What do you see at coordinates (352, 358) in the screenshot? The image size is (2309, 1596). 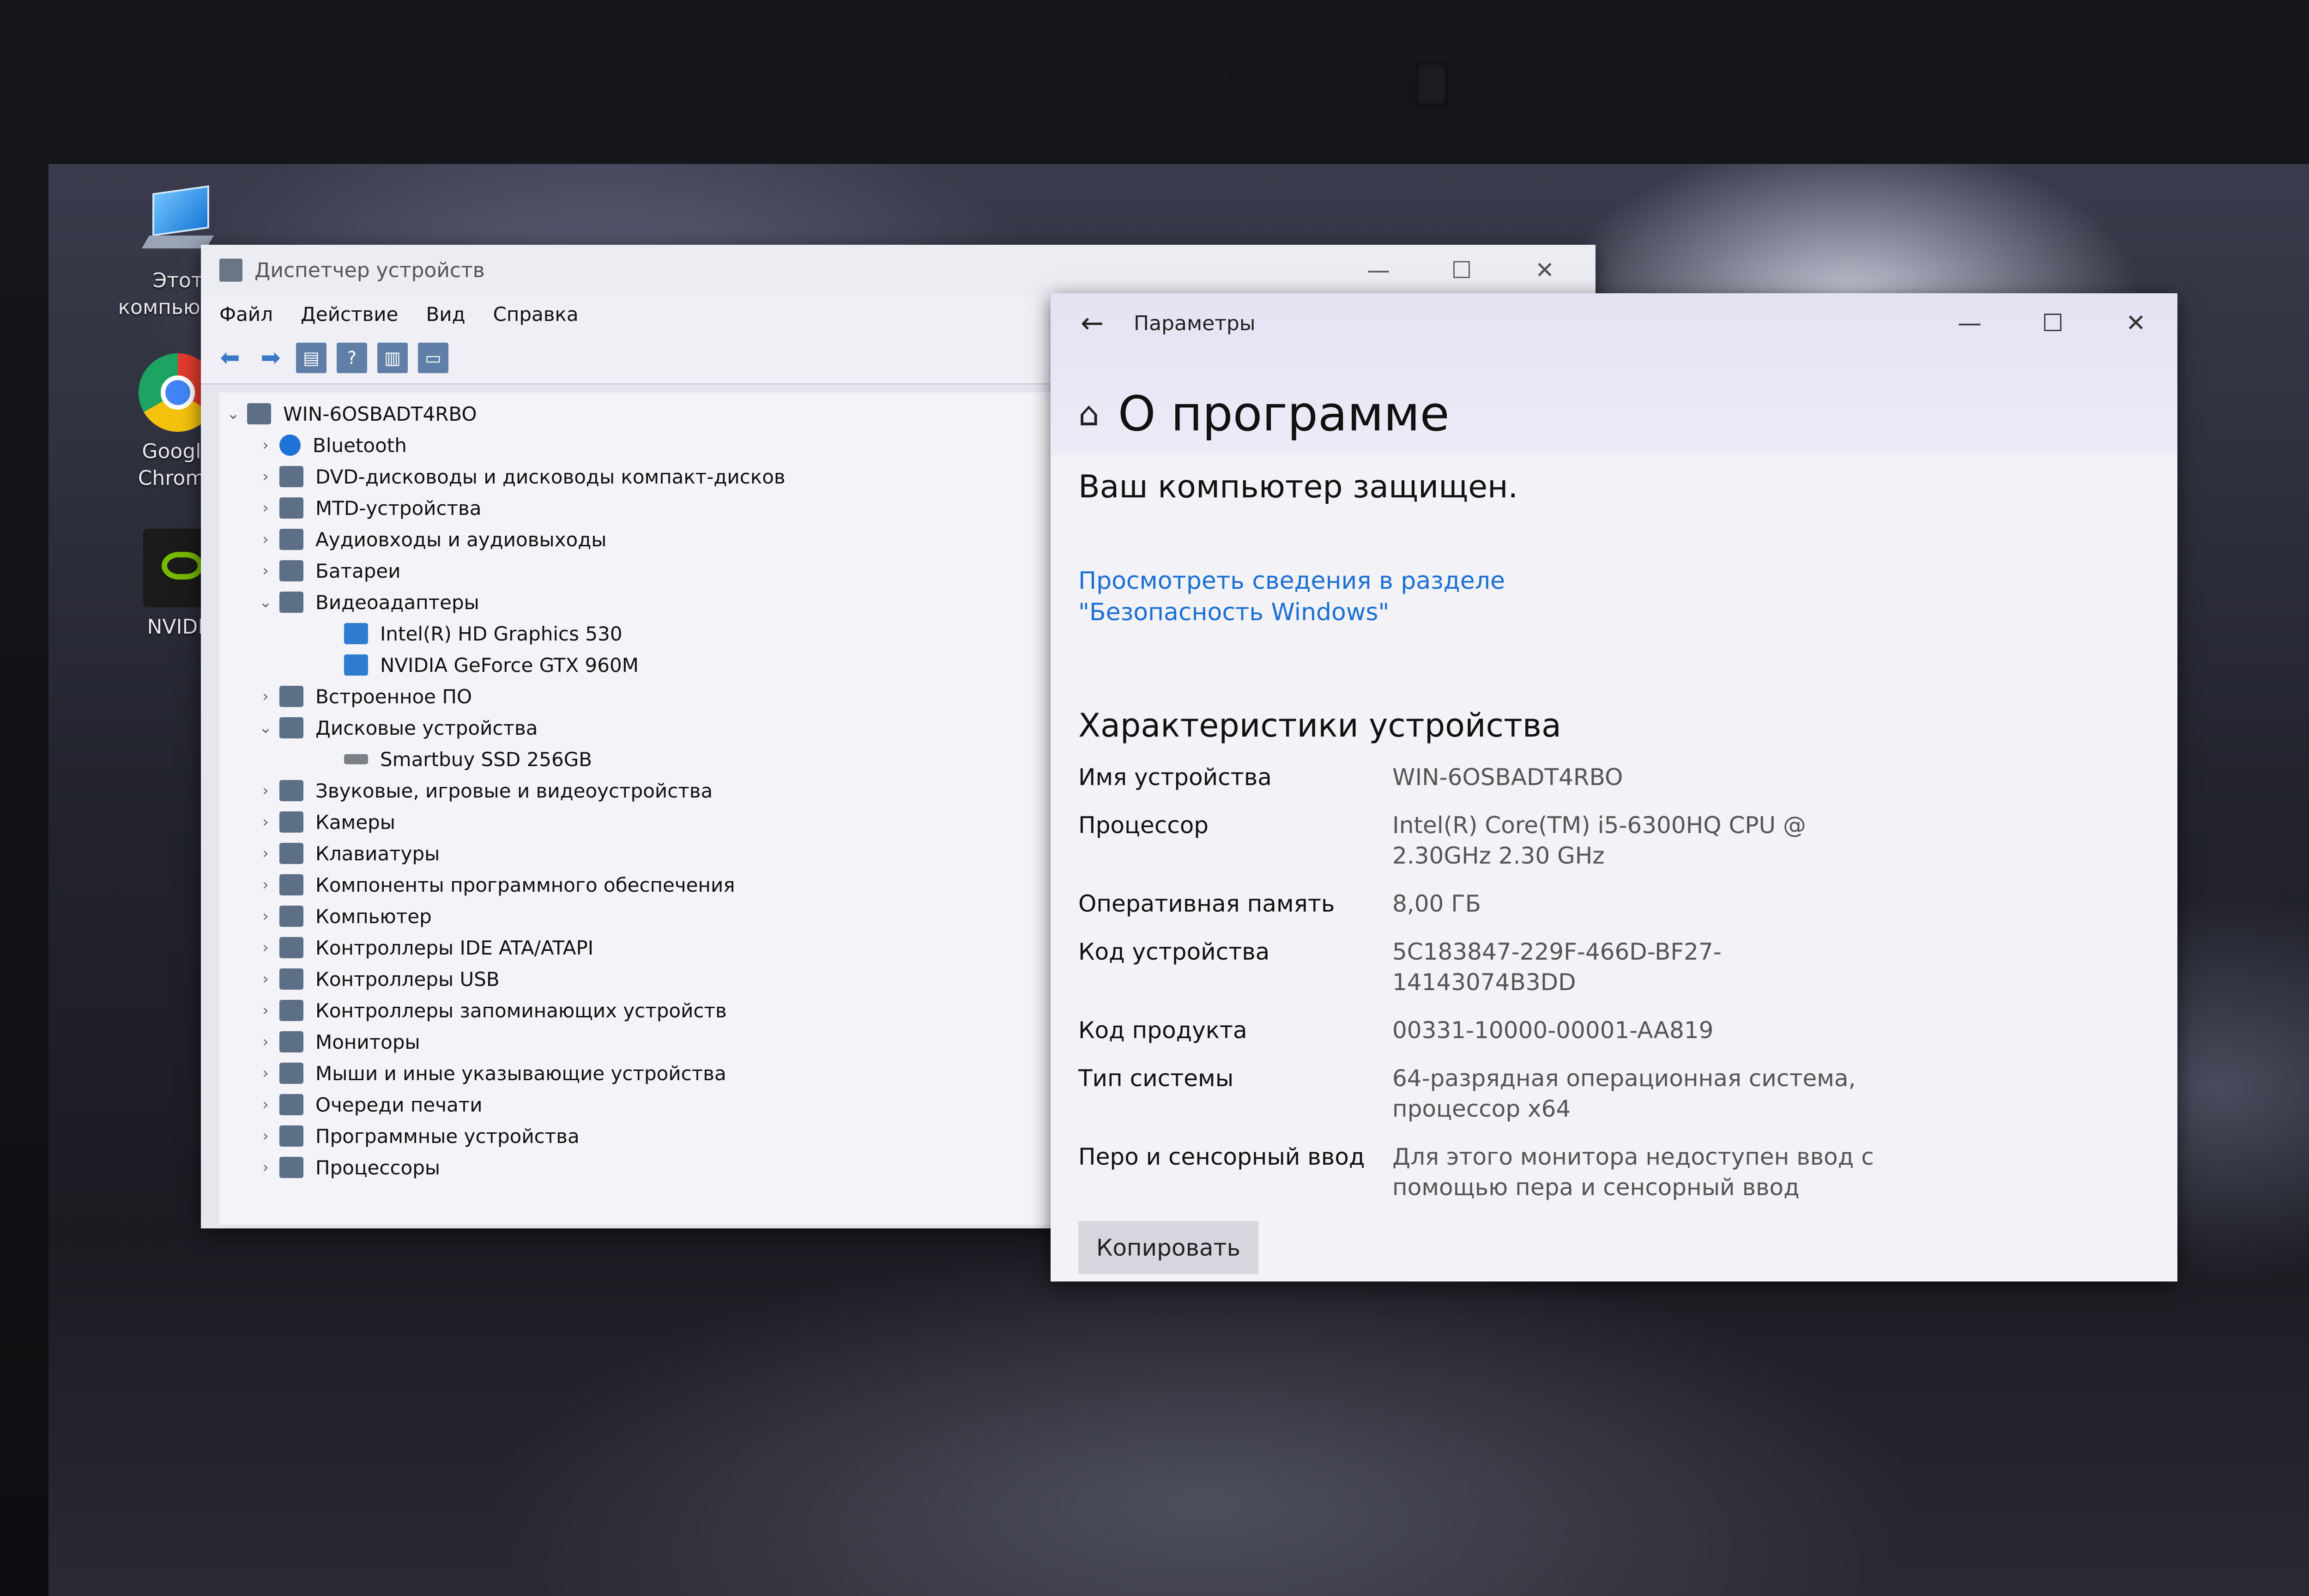 I see `help-button: ?` at bounding box center [352, 358].